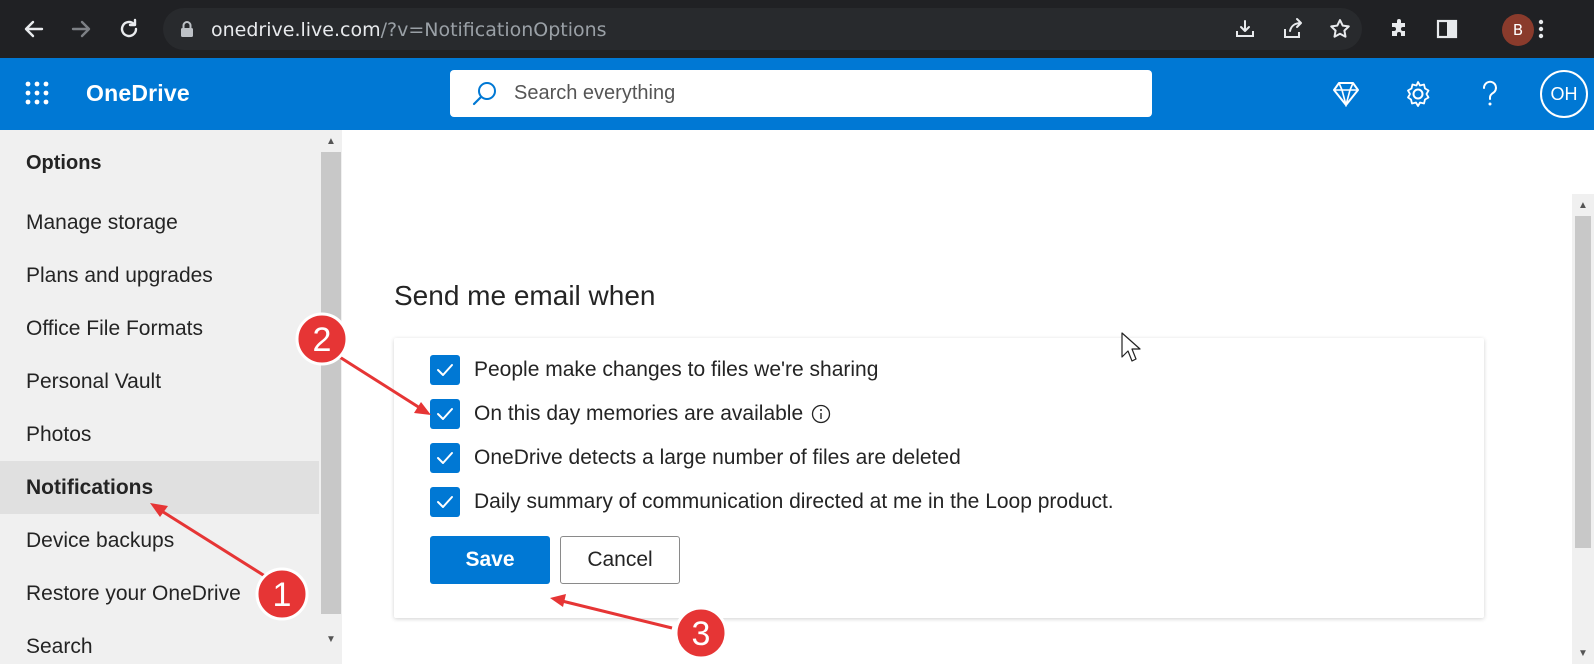 The width and height of the screenshot is (1594, 664). I want to click on sidebar-item-manage-storage: Manage storage, so click(159, 222).